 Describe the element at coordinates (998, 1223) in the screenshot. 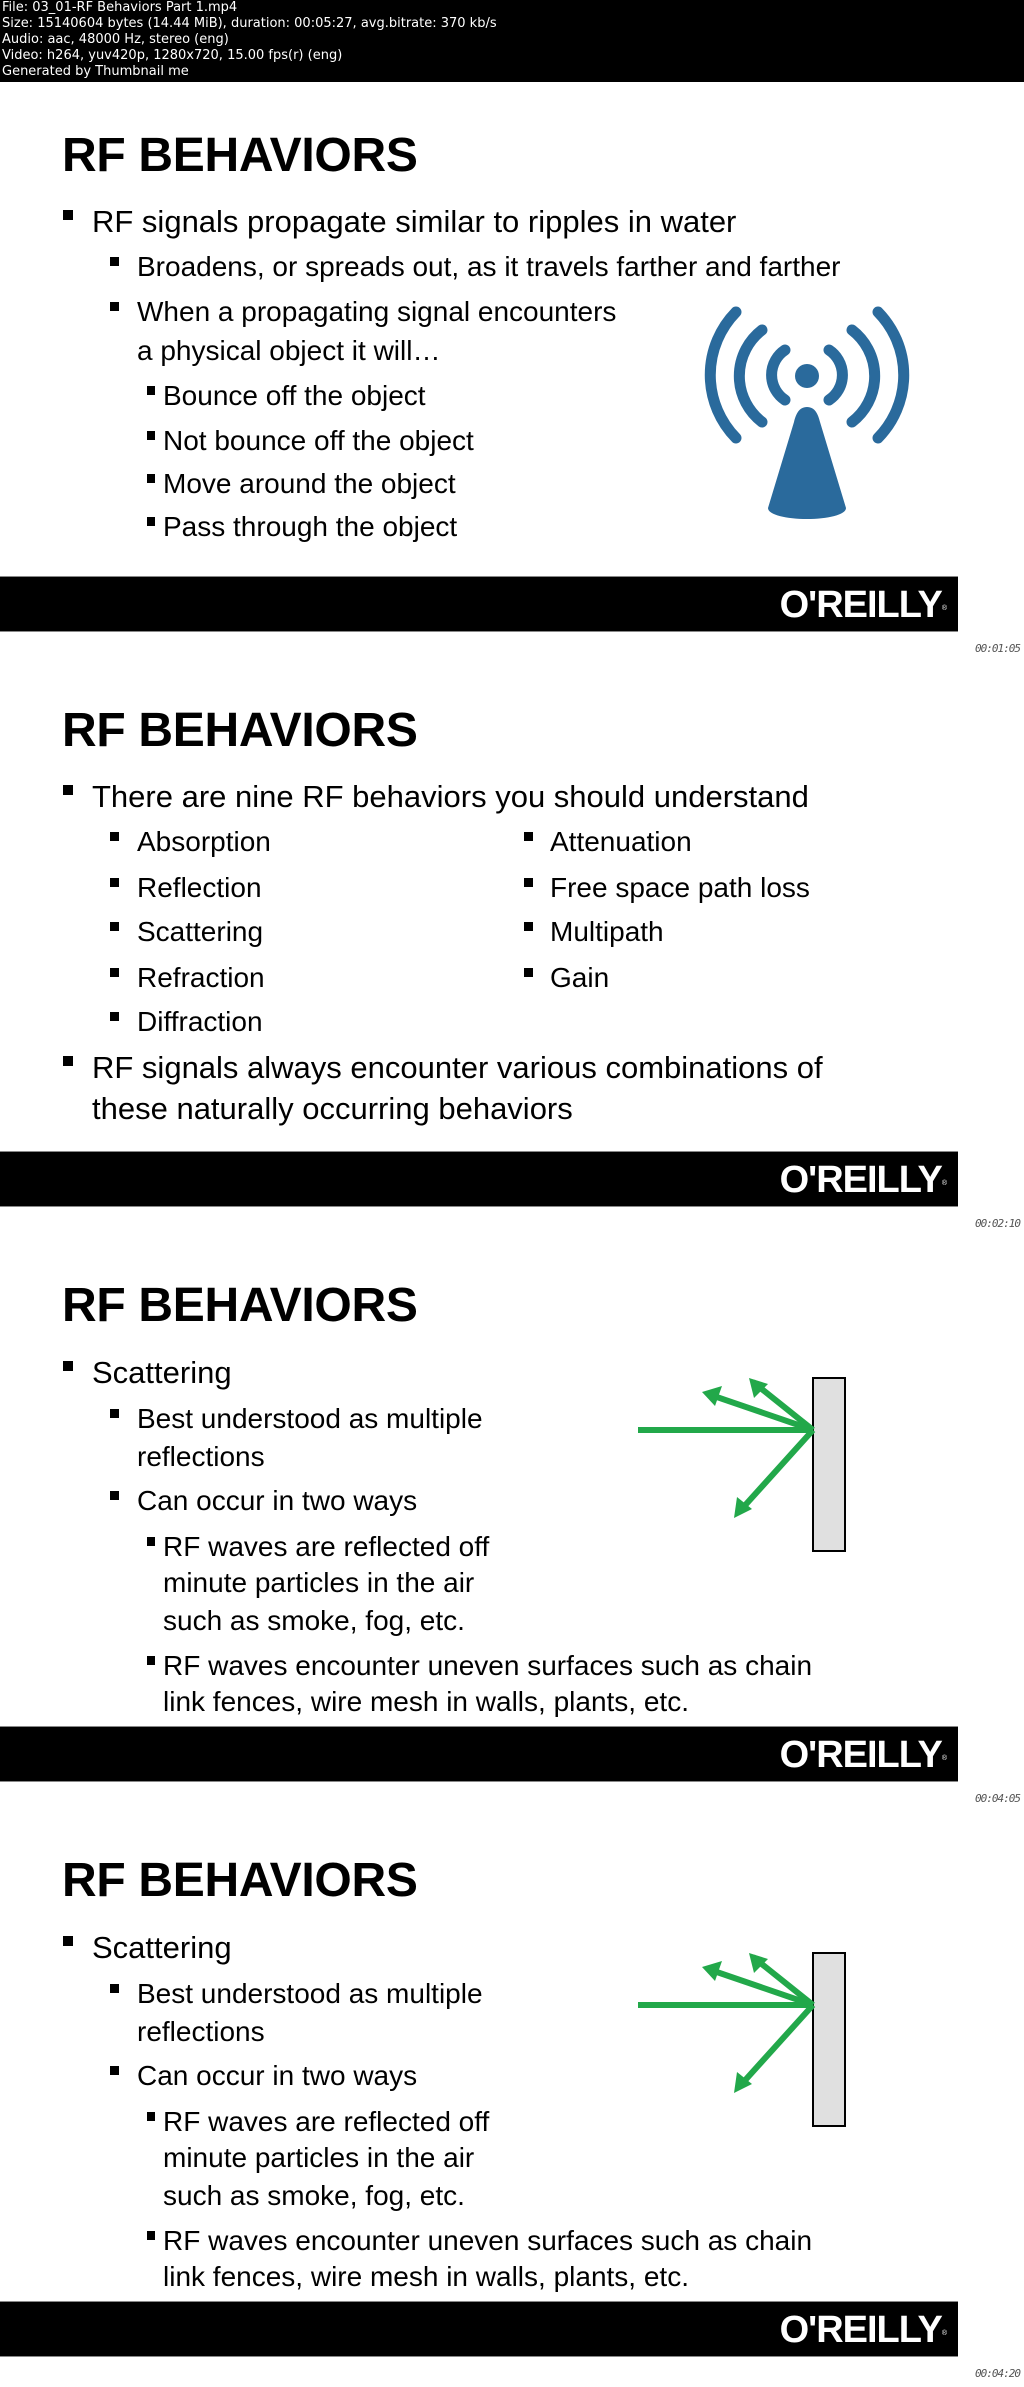

I see `timestamp: 00:02:10` at that location.